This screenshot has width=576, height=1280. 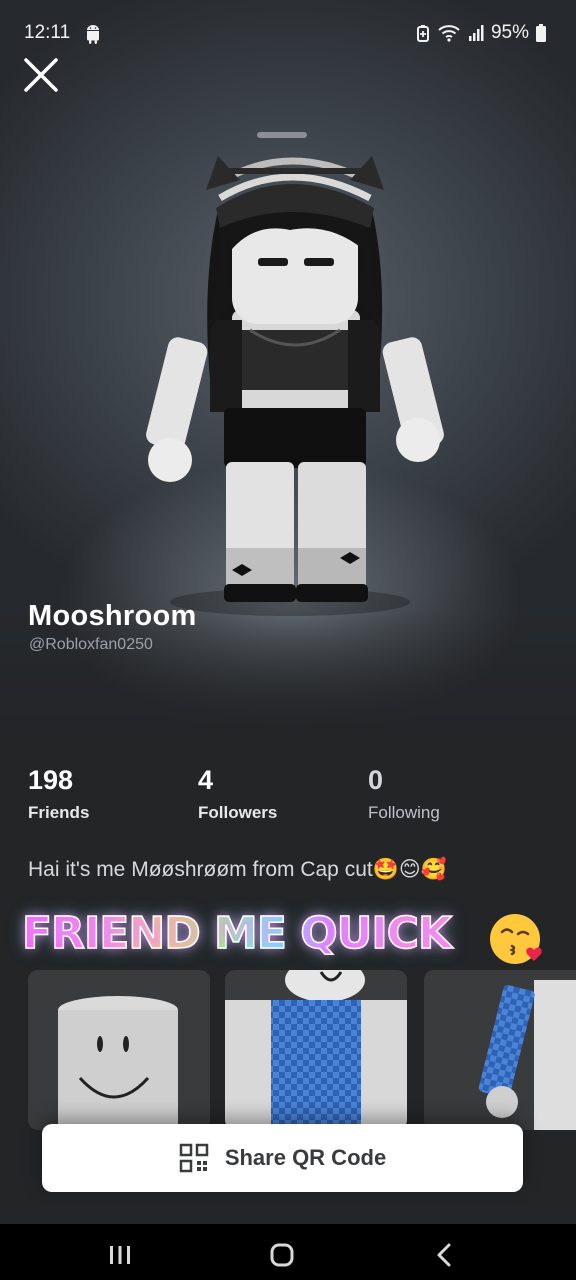 I want to click on recents-icon, so click(x=120, y=1255).